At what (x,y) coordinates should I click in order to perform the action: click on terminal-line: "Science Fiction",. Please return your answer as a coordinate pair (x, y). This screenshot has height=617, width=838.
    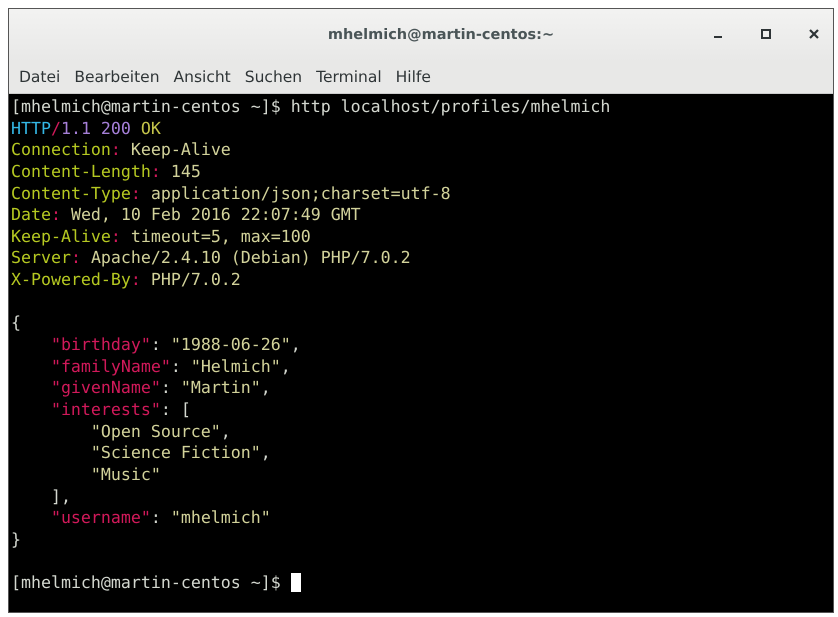
    Looking at the image, I should click on (180, 453).